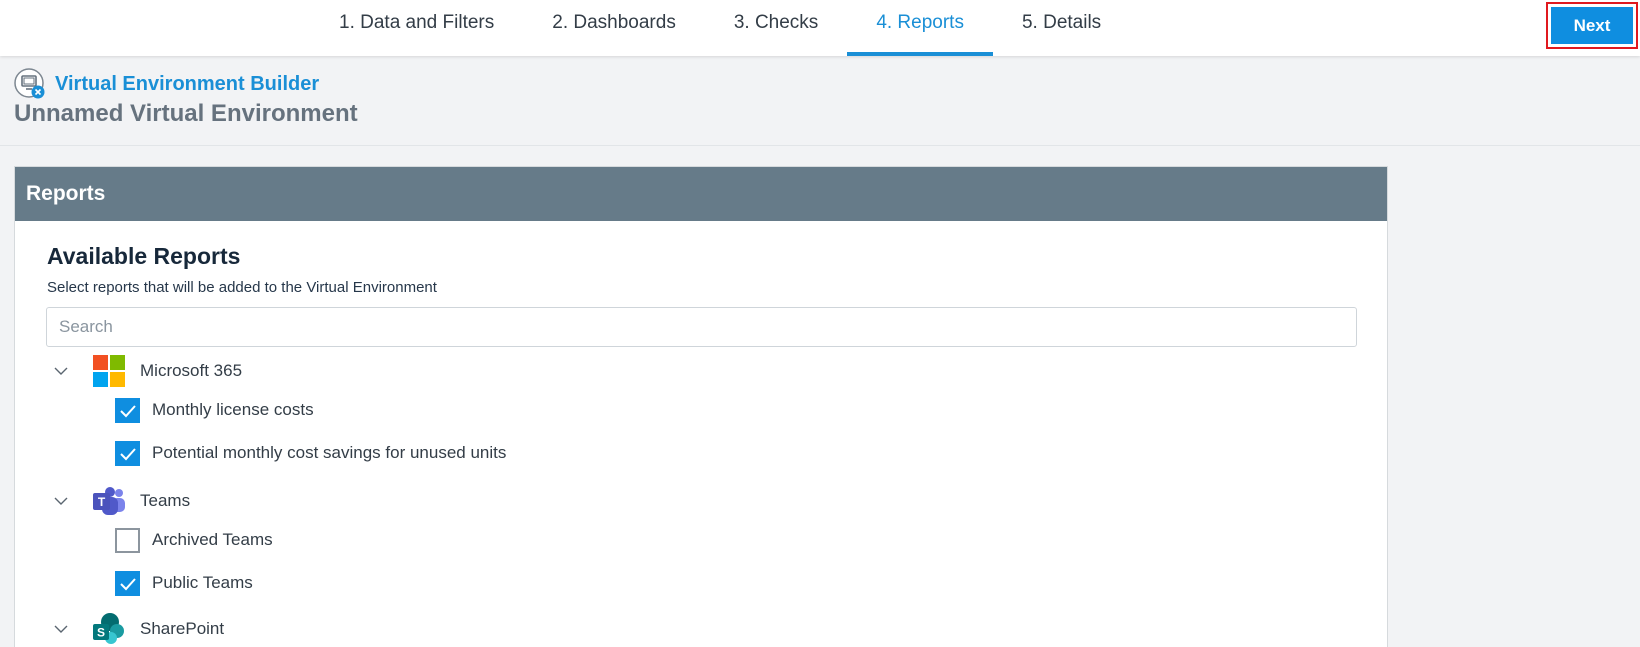 This screenshot has height=647, width=1640. Describe the element at coordinates (701, 327) in the screenshot. I see `search-input` at that location.